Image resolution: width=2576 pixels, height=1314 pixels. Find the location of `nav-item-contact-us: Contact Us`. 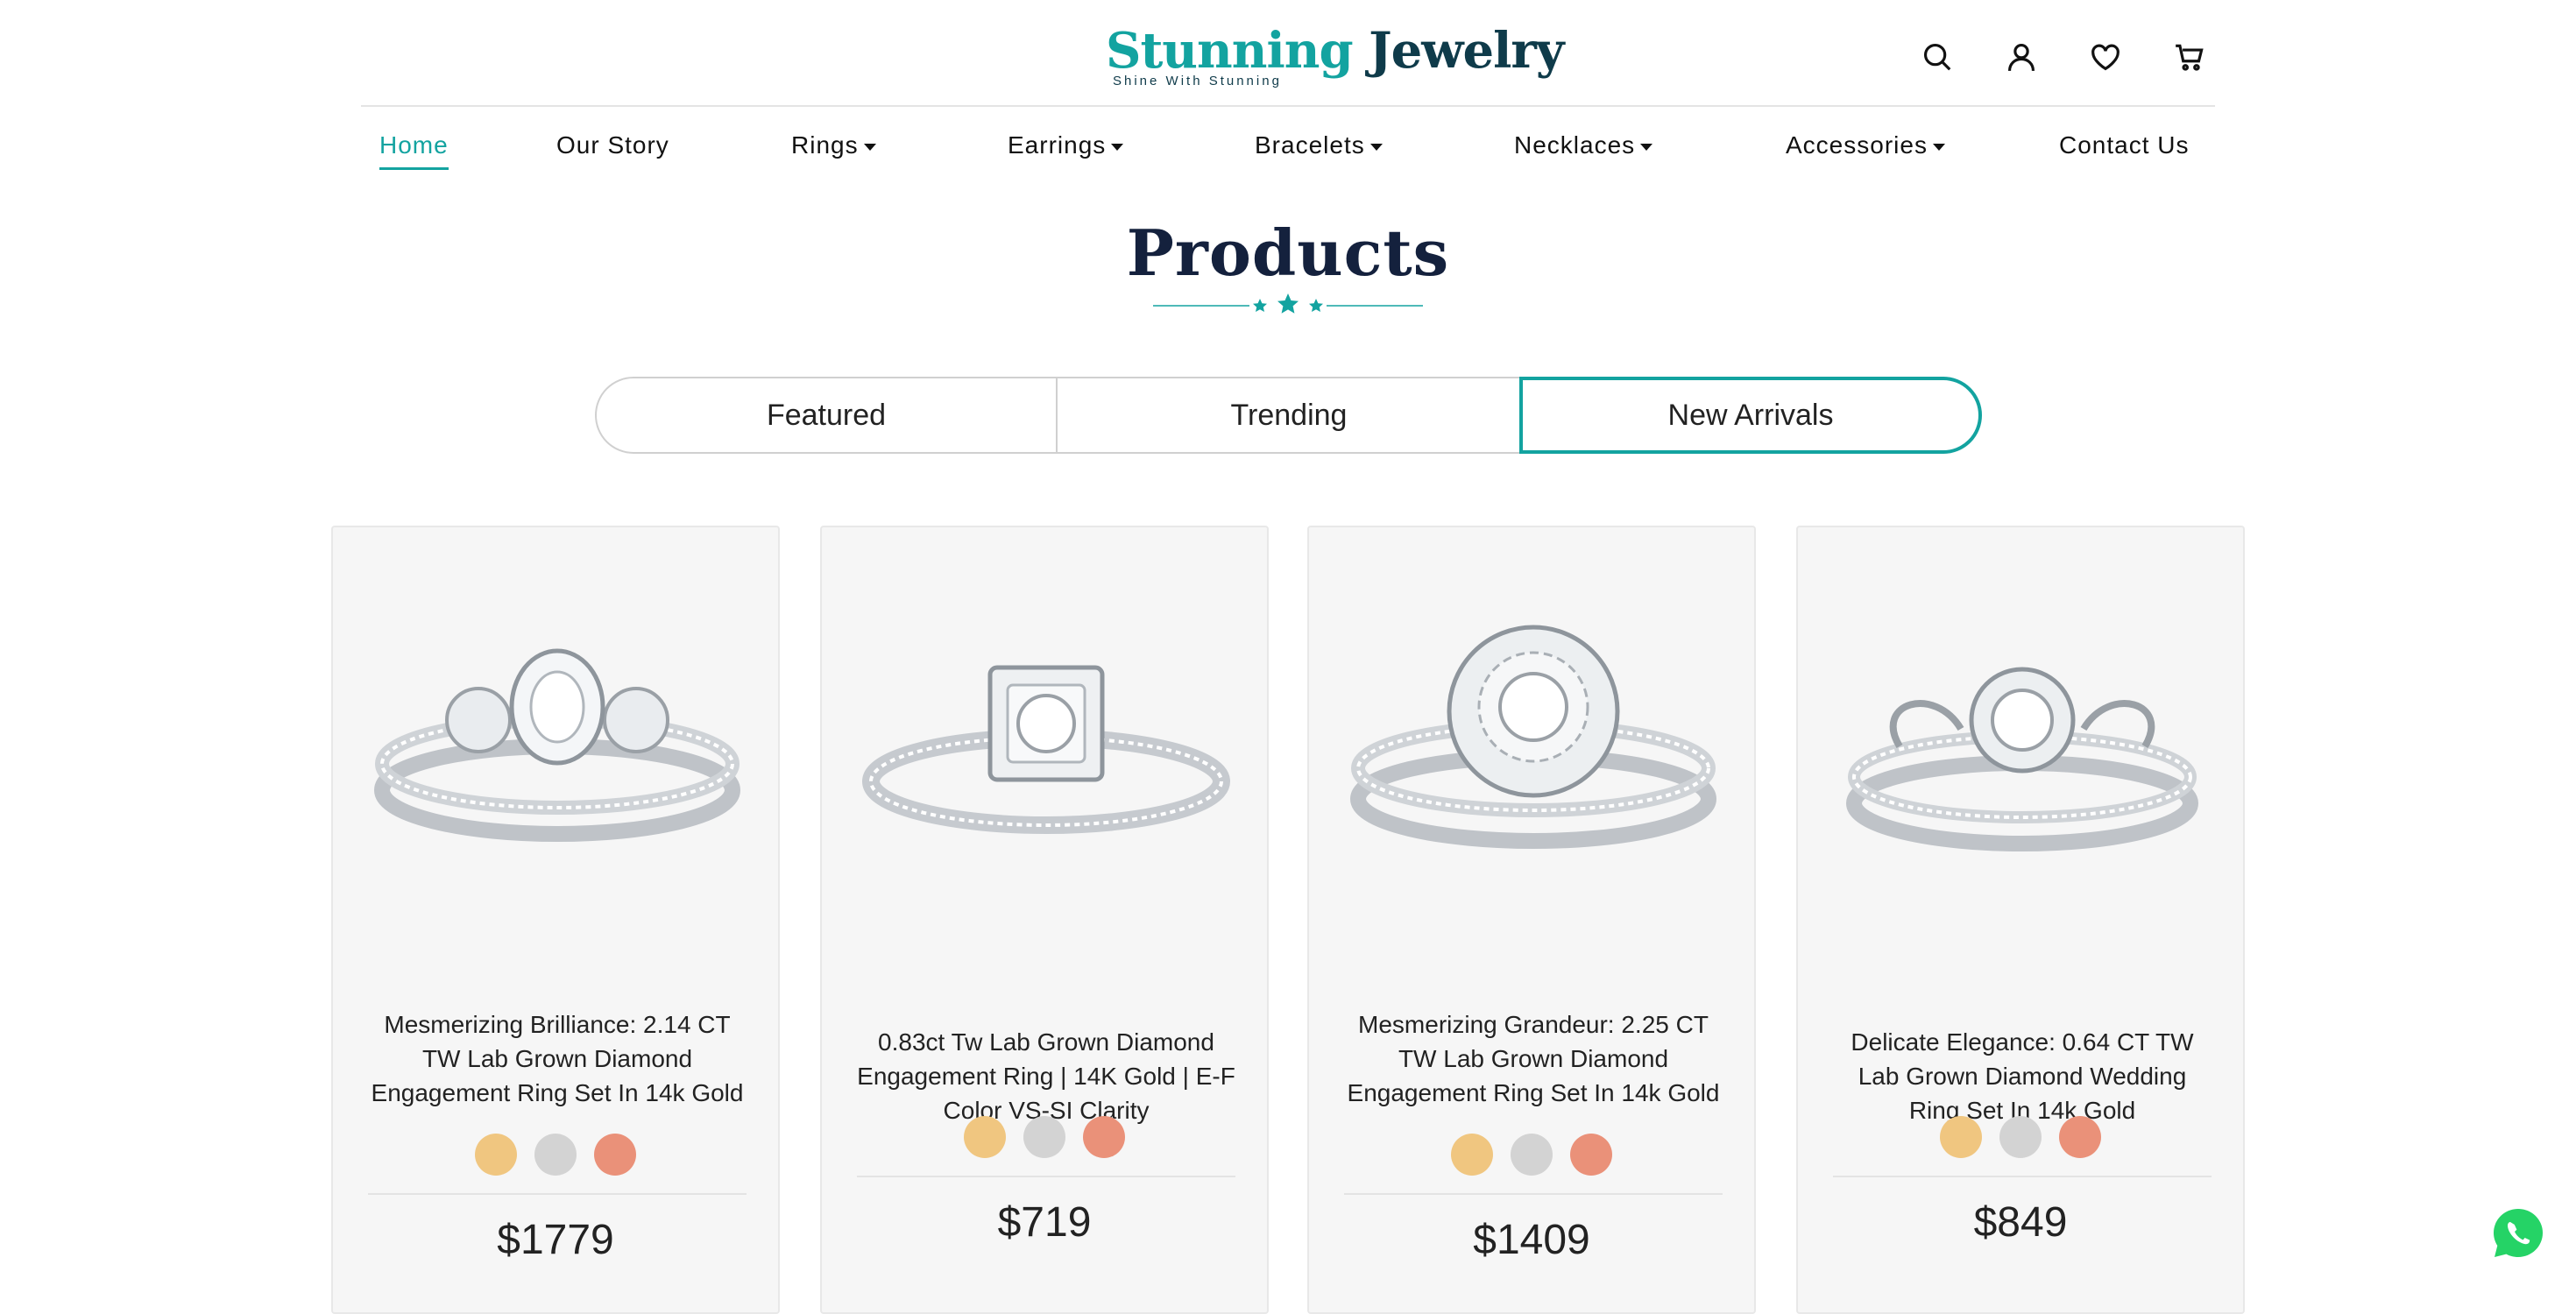

nav-item-contact-us: Contact Us is located at coordinates (2124, 145).